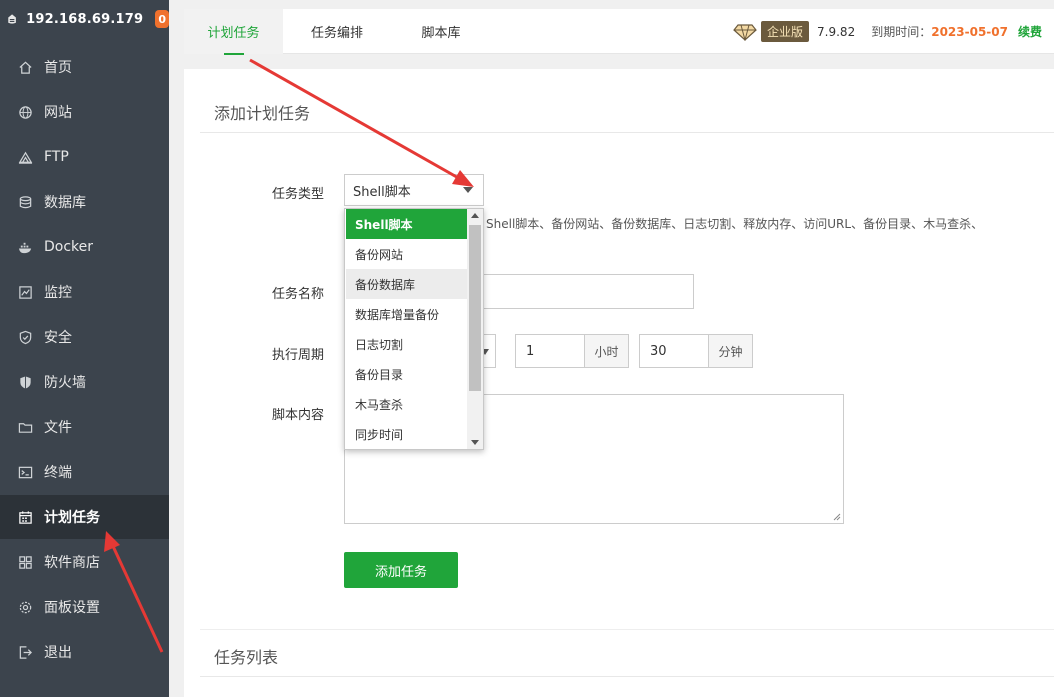  What do you see at coordinates (25, 202) in the screenshot?
I see `database-icon` at bounding box center [25, 202].